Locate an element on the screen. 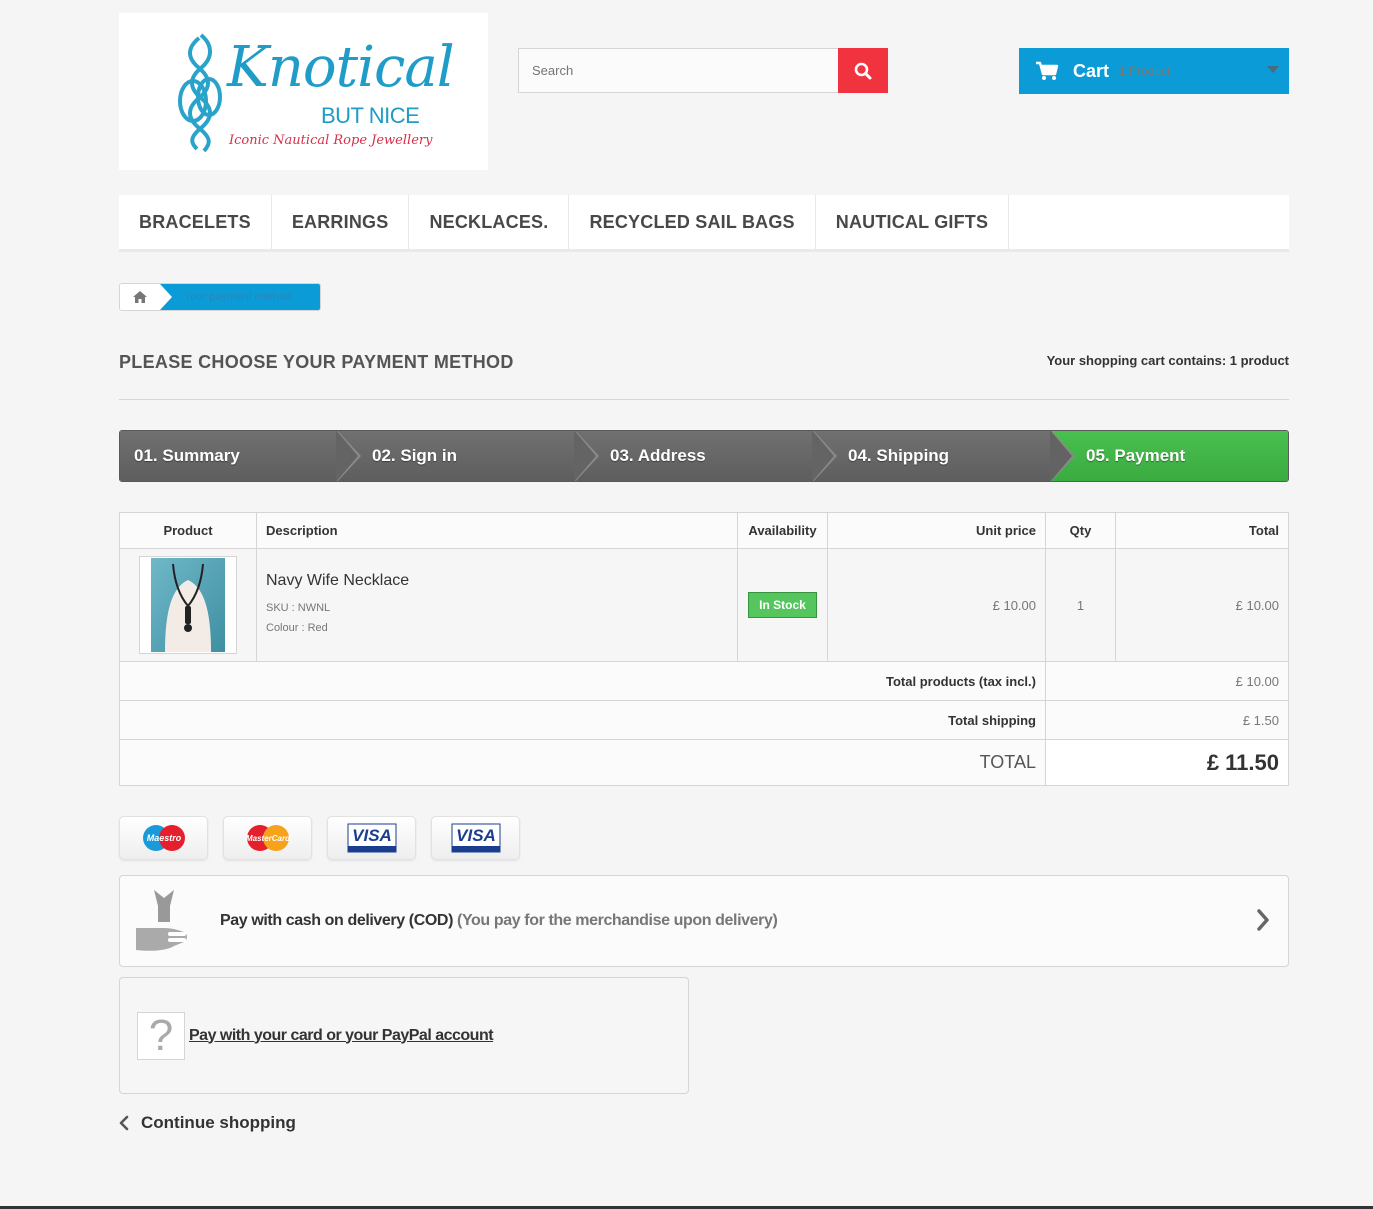  card-logos: Maestro MasterCard VISA VISA is located at coordinates (319, 838).